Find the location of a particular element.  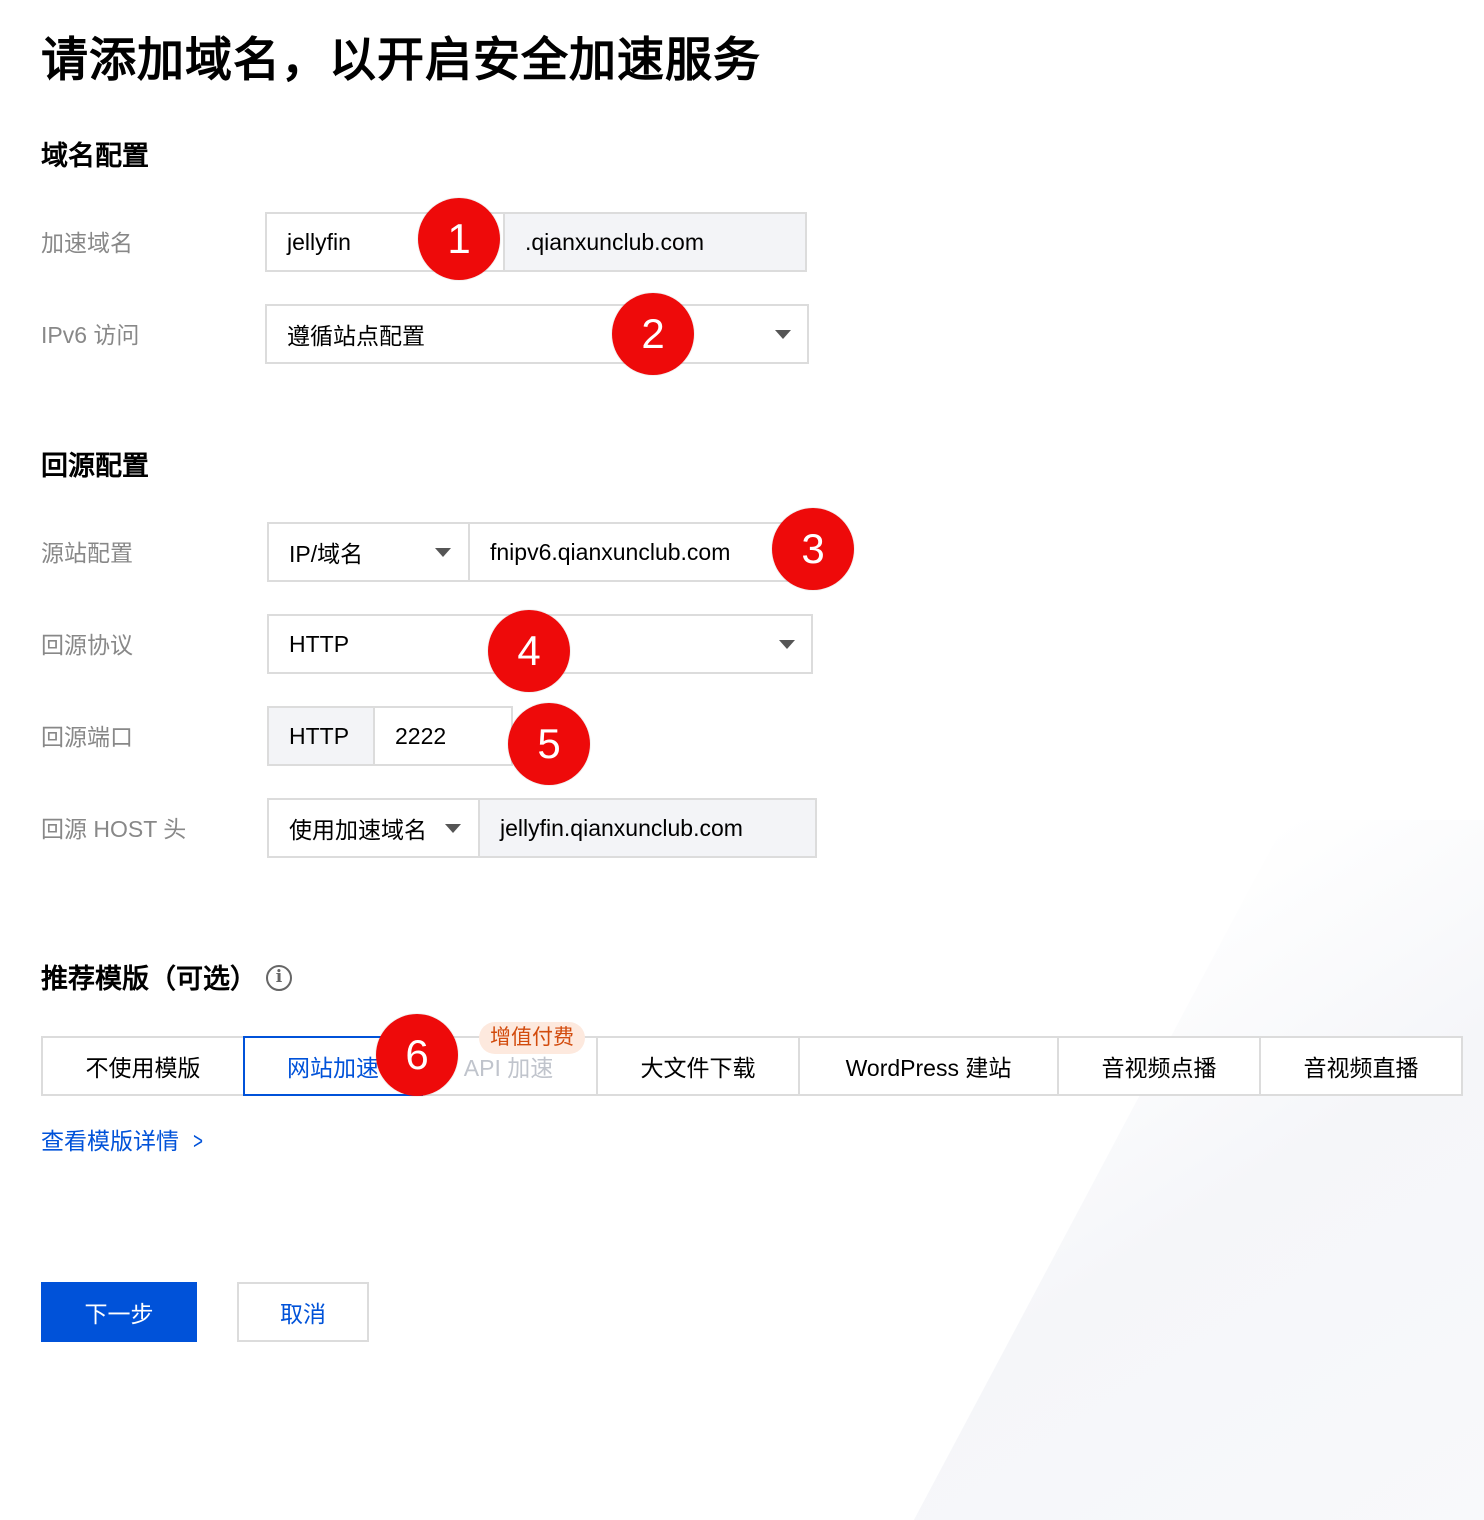

tab-wordpress: WordPress 建站 is located at coordinates (928, 1066).